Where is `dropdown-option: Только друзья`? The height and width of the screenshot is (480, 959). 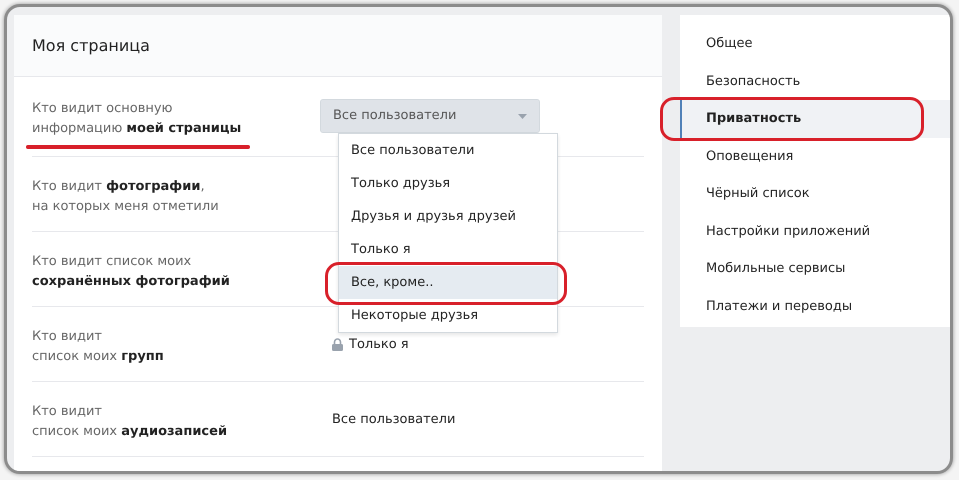 dropdown-option: Только друзья is located at coordinates (448, 183).